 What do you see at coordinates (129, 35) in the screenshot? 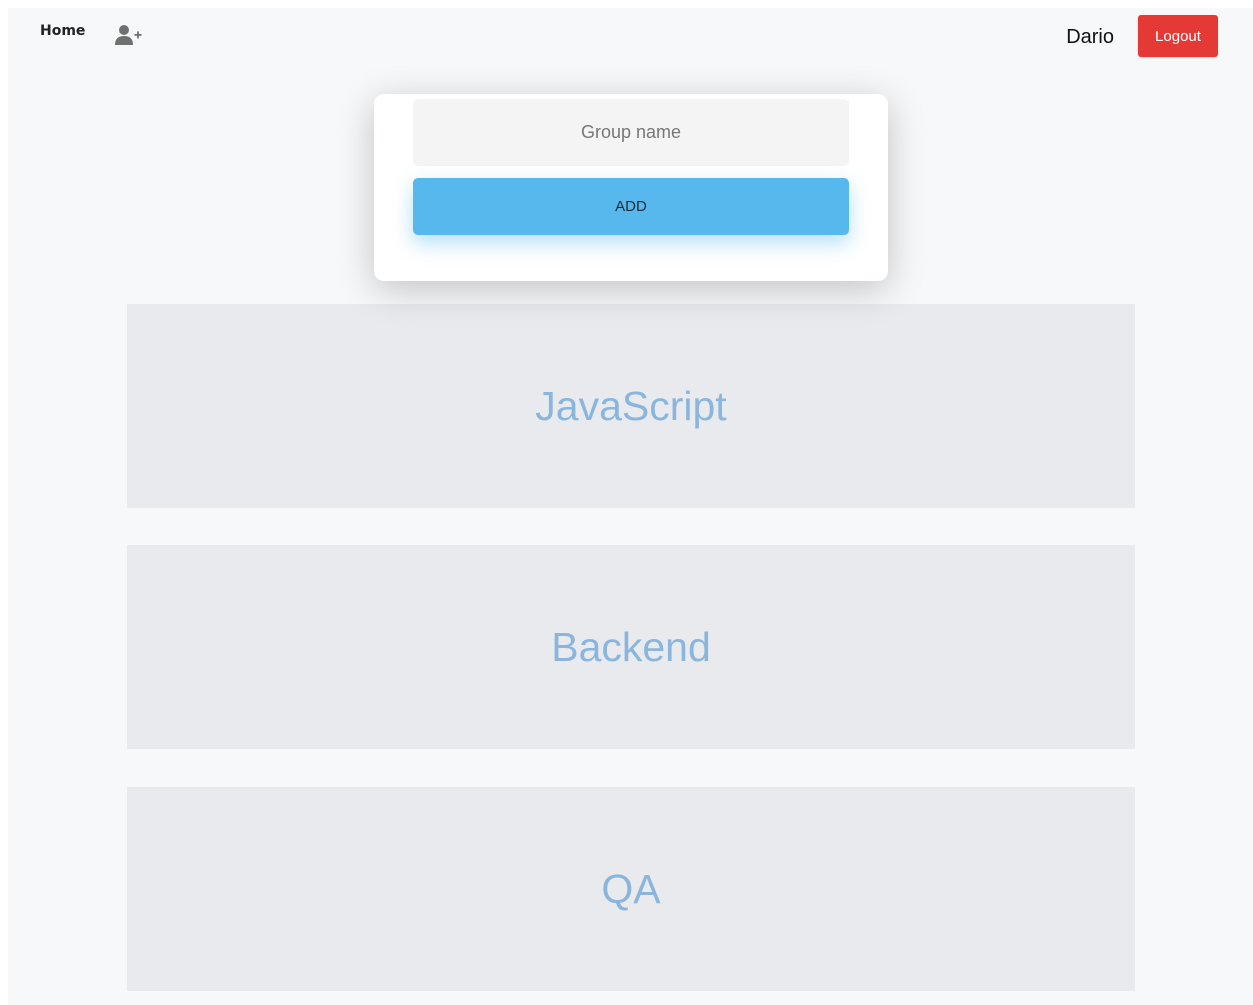
I see `user-plus-icon` at bounding box center [129, 35].